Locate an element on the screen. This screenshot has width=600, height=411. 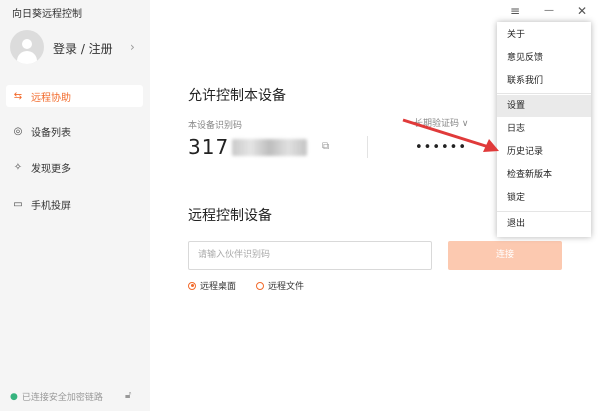
annotation-arrow is located at coordinates (450, 135).